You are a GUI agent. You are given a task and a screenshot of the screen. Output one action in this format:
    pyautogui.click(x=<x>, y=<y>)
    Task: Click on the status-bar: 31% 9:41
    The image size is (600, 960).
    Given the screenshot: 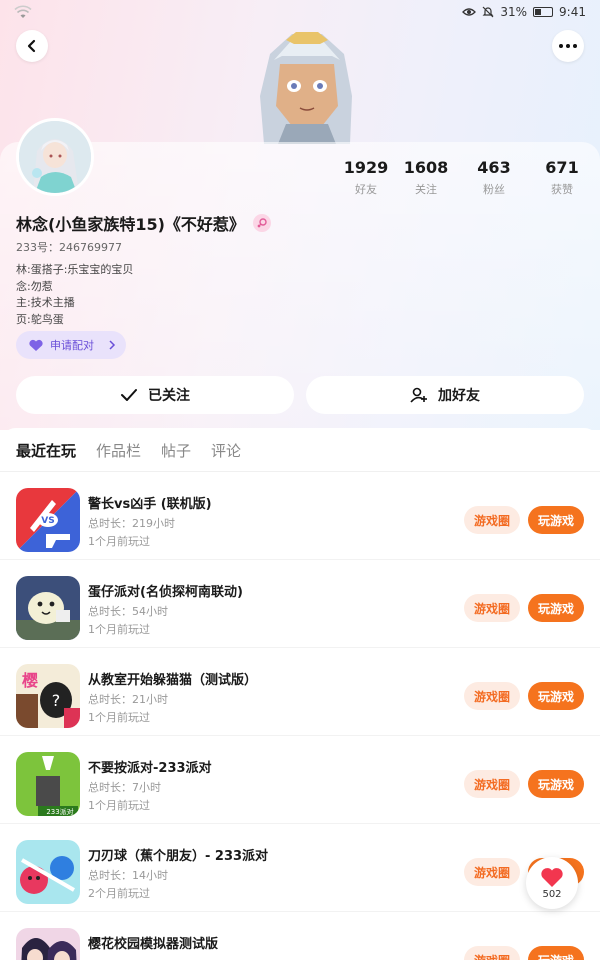 What is the action you would take?
    pyautogui.click(x=300, y=13)
    